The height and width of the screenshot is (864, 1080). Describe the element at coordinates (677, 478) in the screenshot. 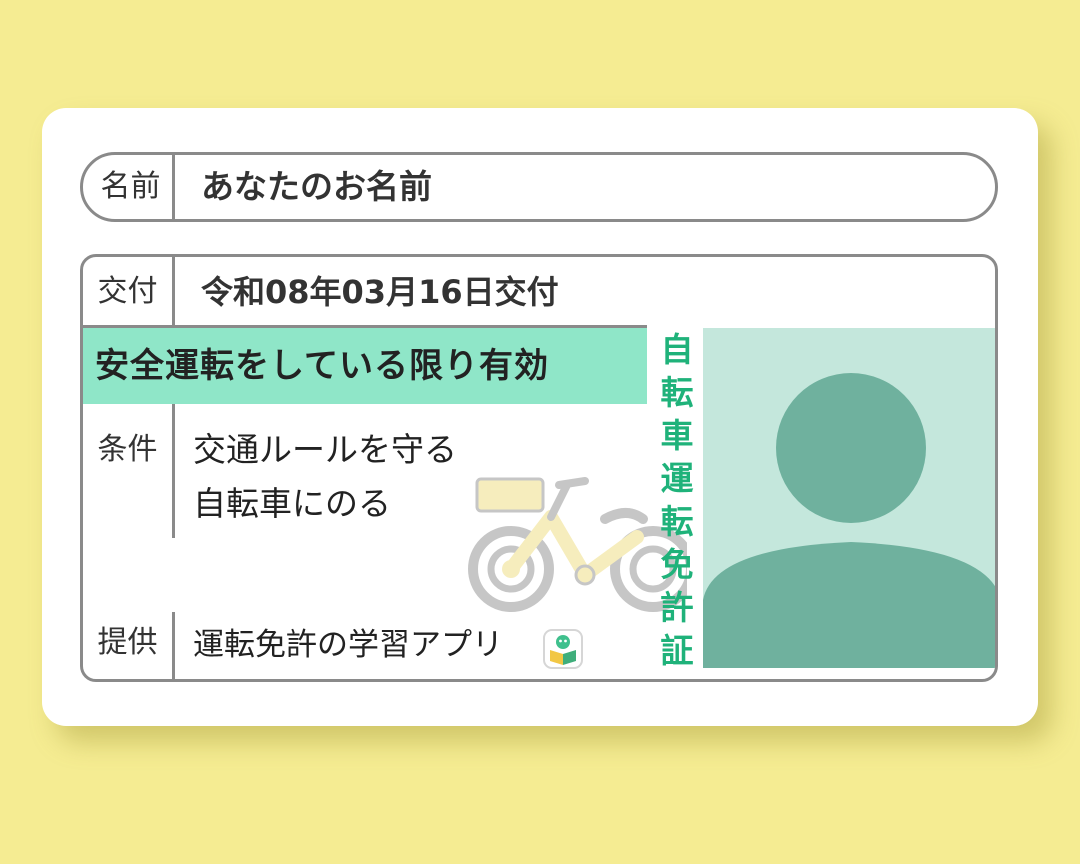

I see `title-char: 運` at that location.